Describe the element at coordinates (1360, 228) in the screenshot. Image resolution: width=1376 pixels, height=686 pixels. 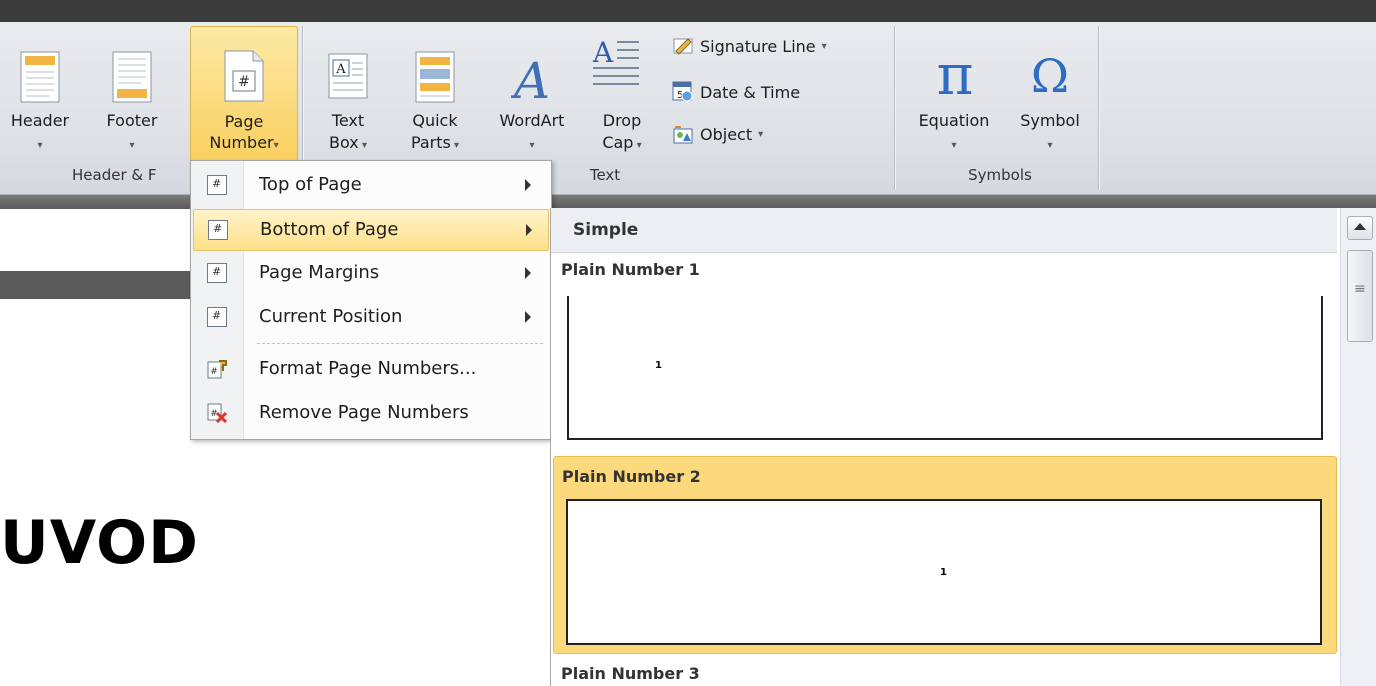
I see `scroll-up-icon` at that location.